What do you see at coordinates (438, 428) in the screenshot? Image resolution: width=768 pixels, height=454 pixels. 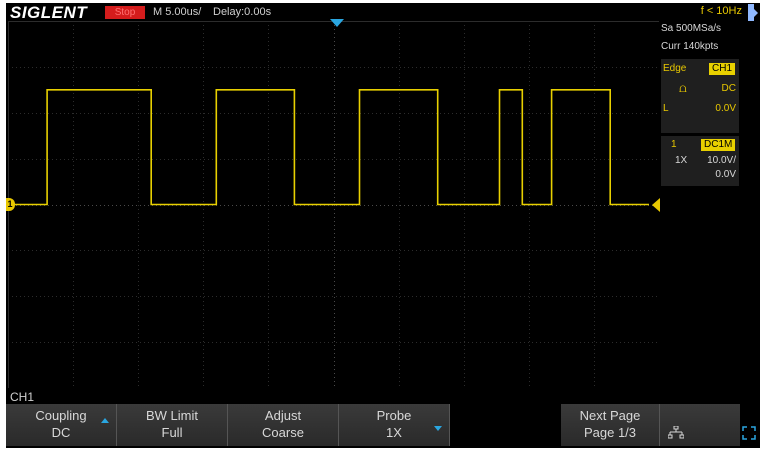 I see `arrow-down-icon` at bounding box center [438, 428].